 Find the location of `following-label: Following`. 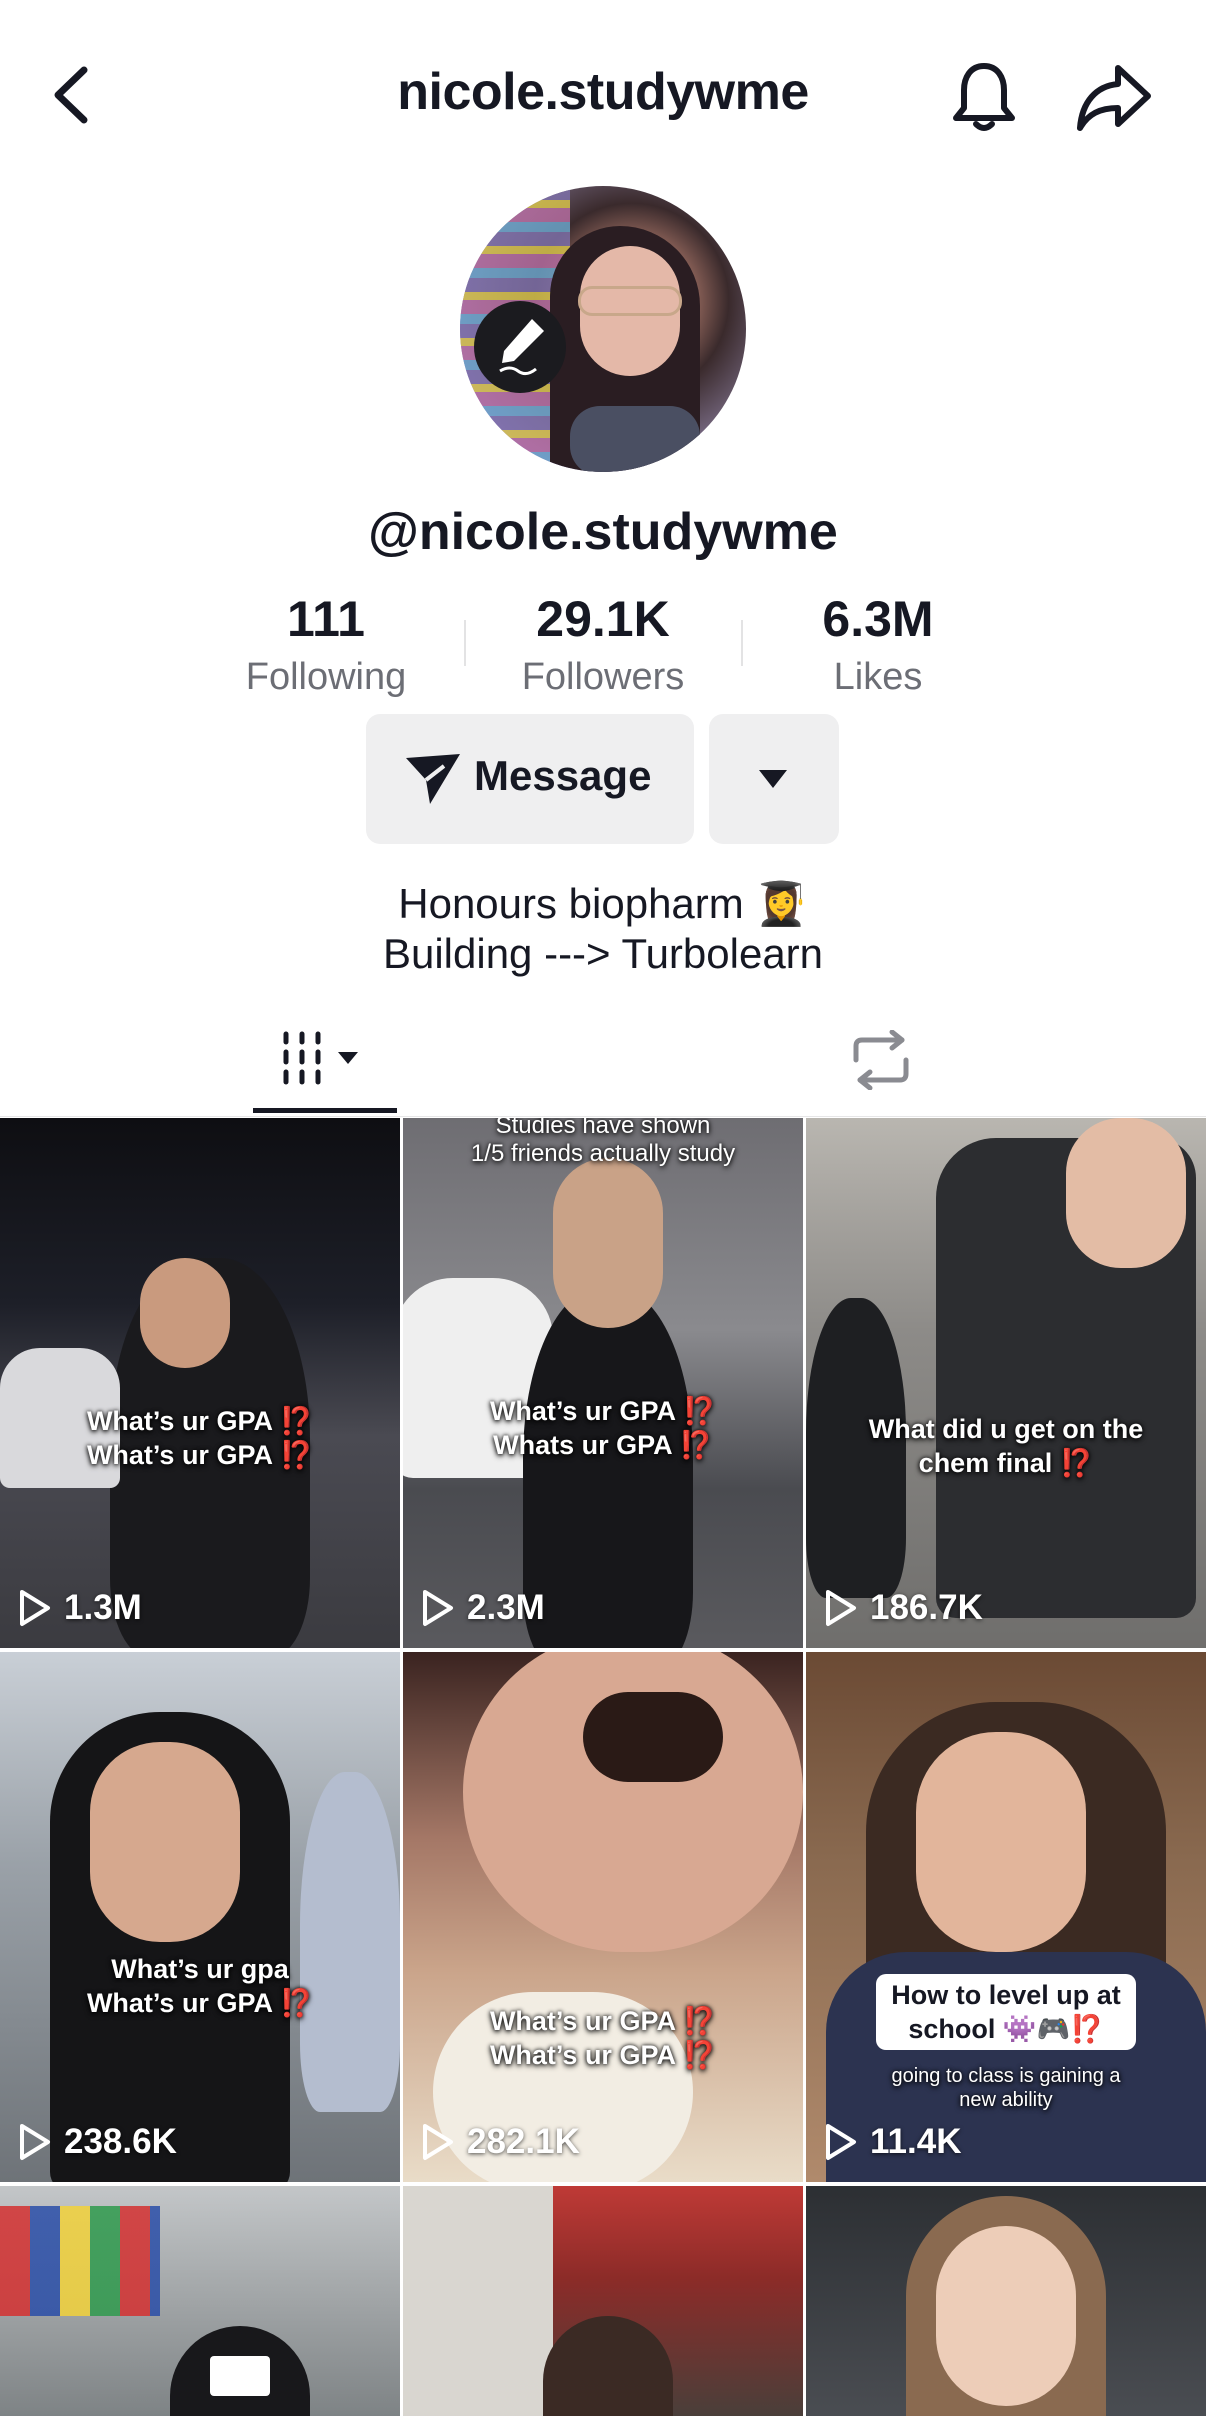

following-label: Following is located at coordinates (326, 677).